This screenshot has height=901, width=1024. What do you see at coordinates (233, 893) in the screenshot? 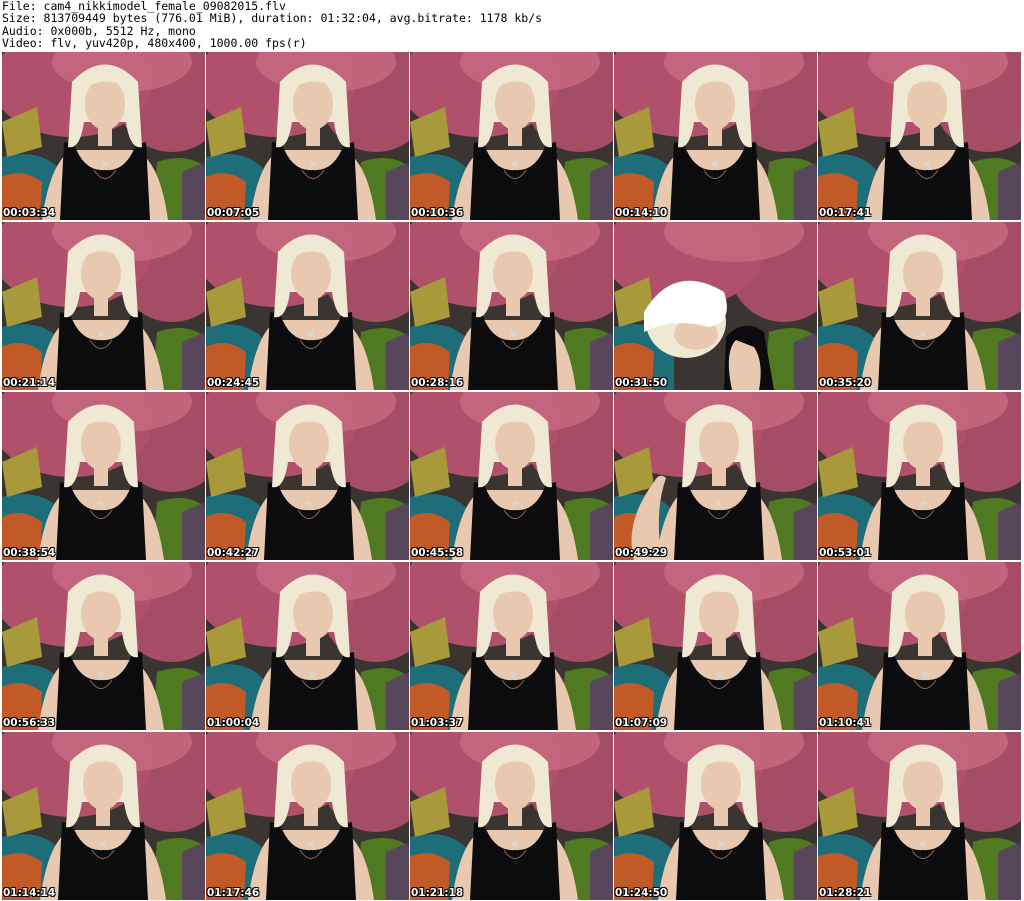
I see `timestamp-label: 01:17:46` at bounding box center [233, 893].